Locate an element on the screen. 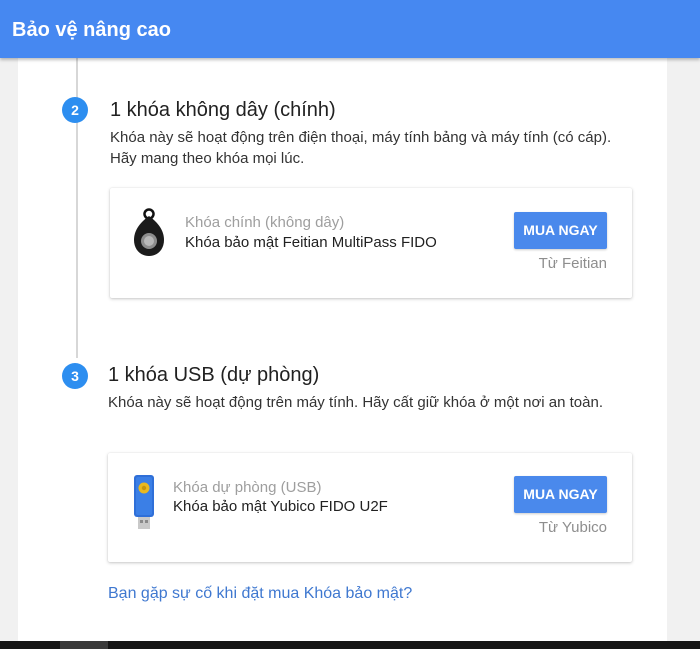 The image size is (700, 649). page-title: Bảo vệ nâng cao is located at coordinates (91, 30).